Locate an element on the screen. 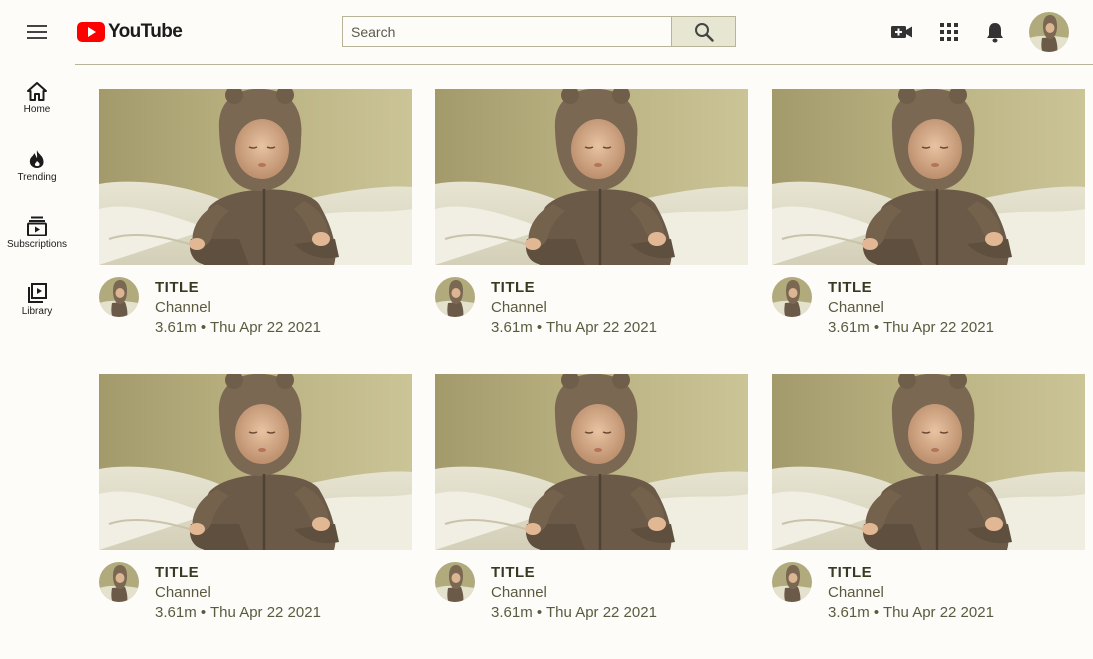 The width and height of the screenshot is (1093, 659). bell-icon is located at coordinates (995, 32).